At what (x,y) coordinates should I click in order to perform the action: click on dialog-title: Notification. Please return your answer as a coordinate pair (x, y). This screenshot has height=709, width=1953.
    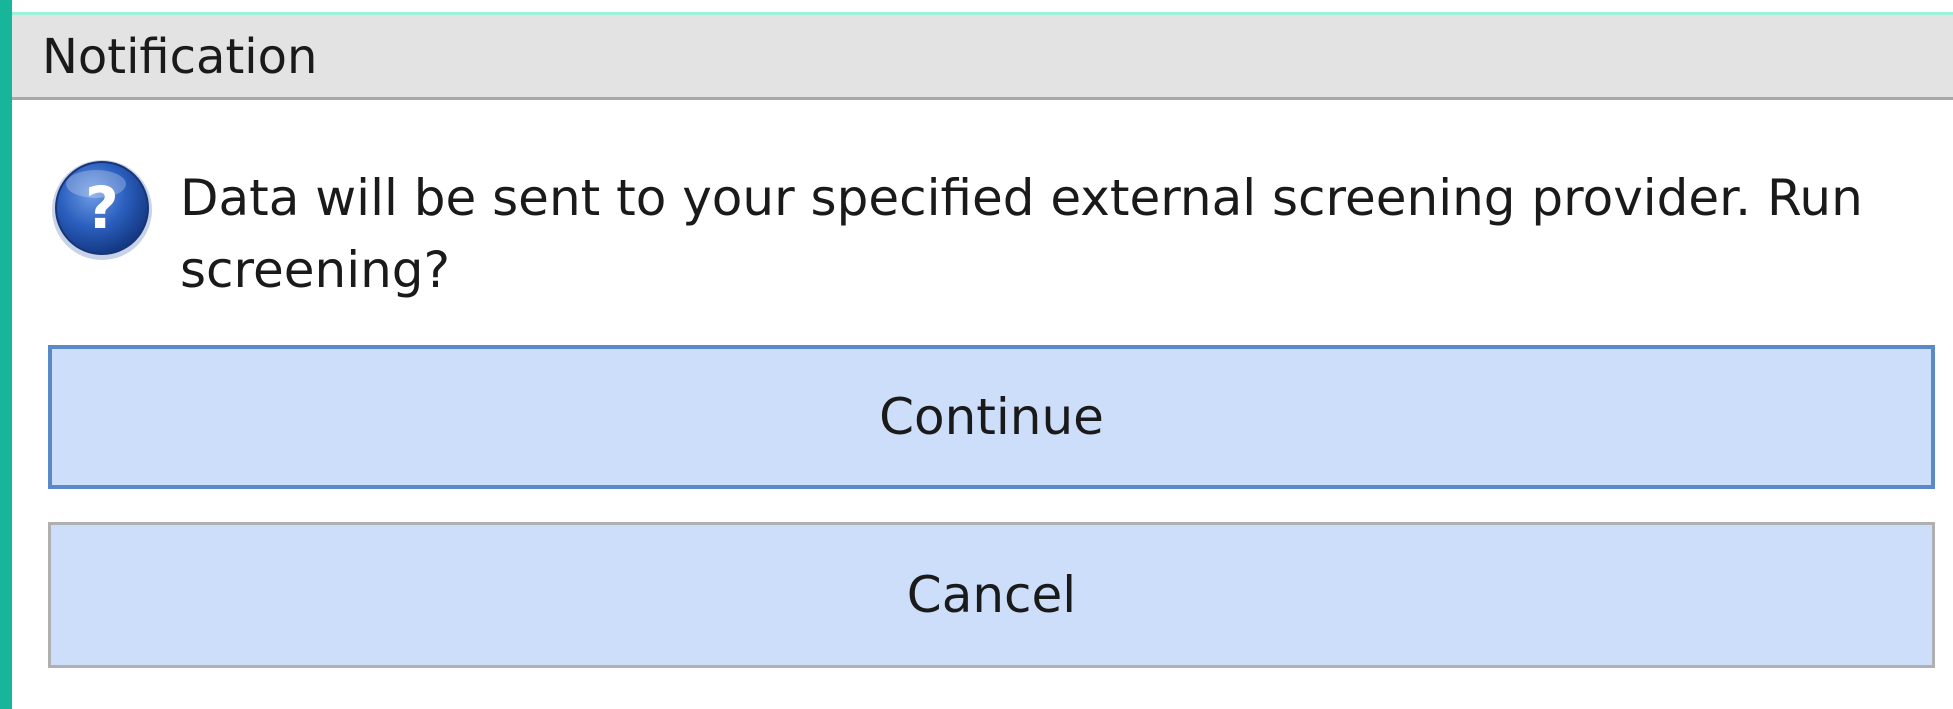
    Looking at the image, I should click on (180, 57).